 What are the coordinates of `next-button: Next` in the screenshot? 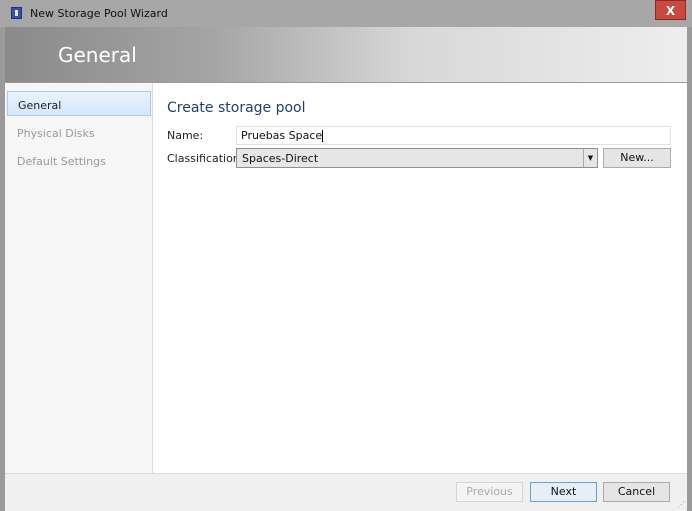 It's located at (563, 492).